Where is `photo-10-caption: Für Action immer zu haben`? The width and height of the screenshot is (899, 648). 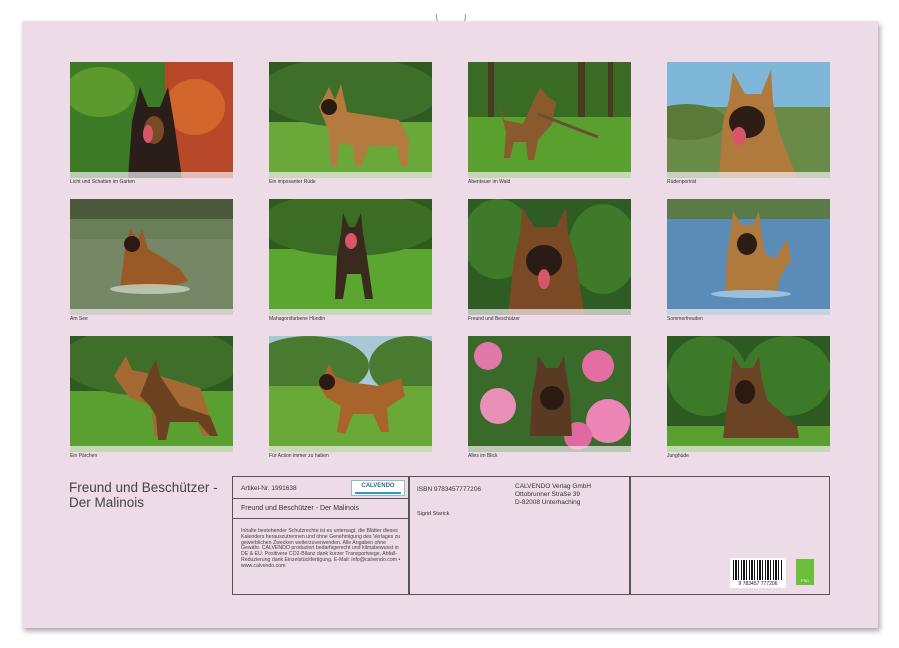 photo-10-caption: Für Action immer zu haben is located at coordinates (299, 456).